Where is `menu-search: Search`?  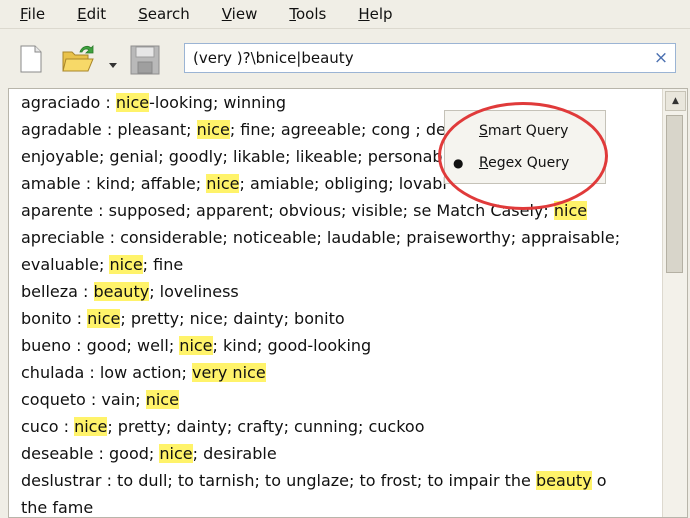
menu-search: Search is located at coordinates (162, 14).